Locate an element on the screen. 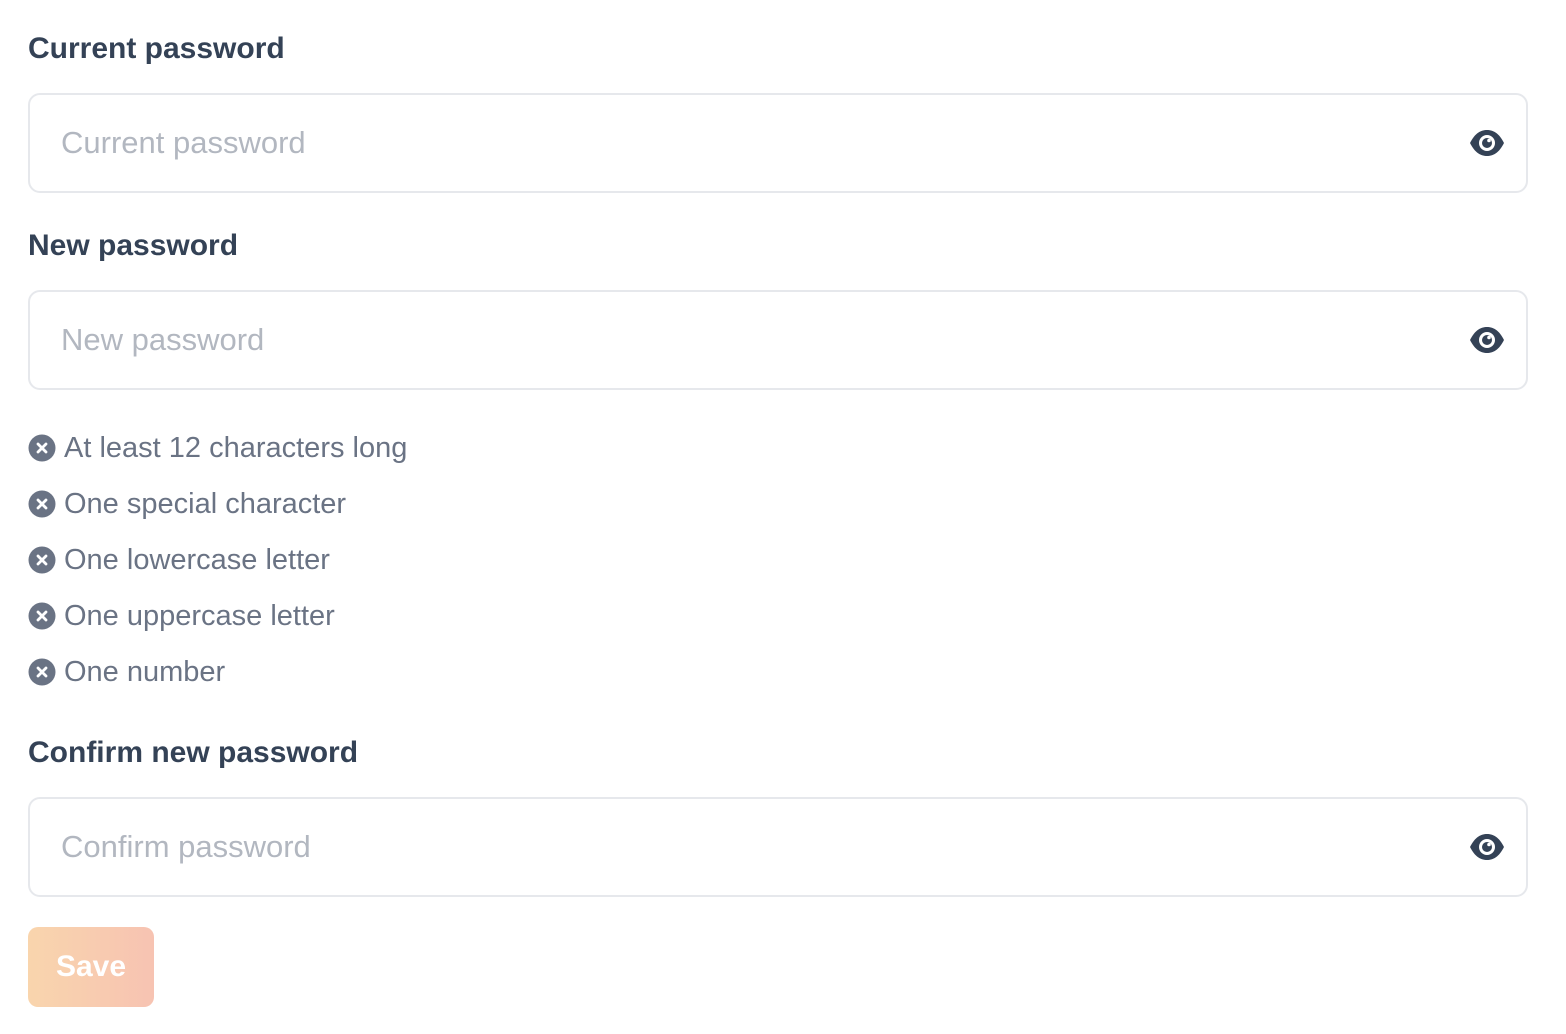  new-password-field-wrapper is located at coordinates (778, 340).